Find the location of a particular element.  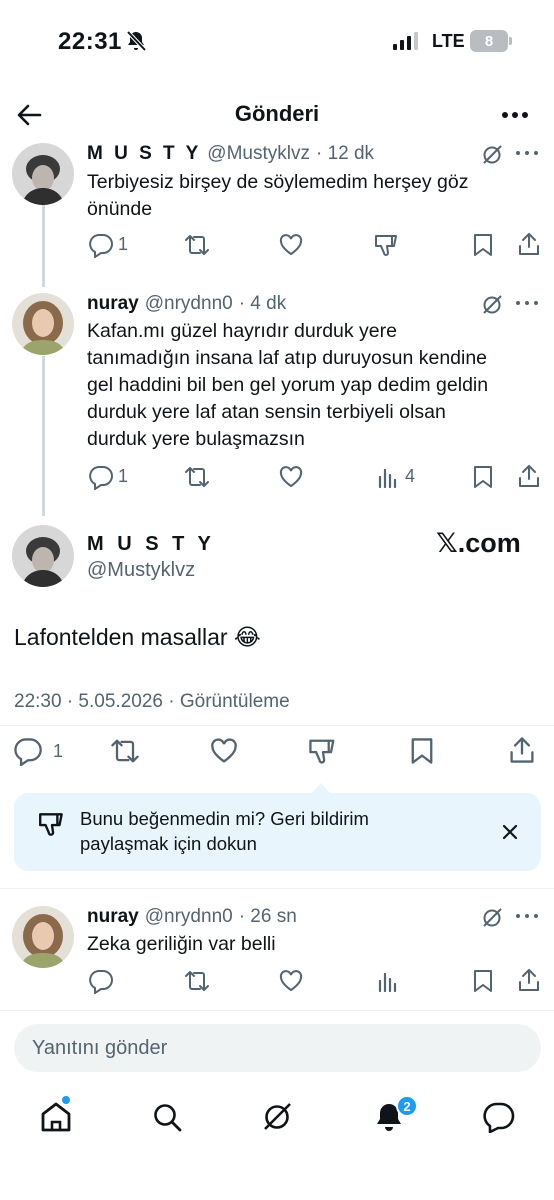

bell-muted-icon is located at coordinates (136, 41).